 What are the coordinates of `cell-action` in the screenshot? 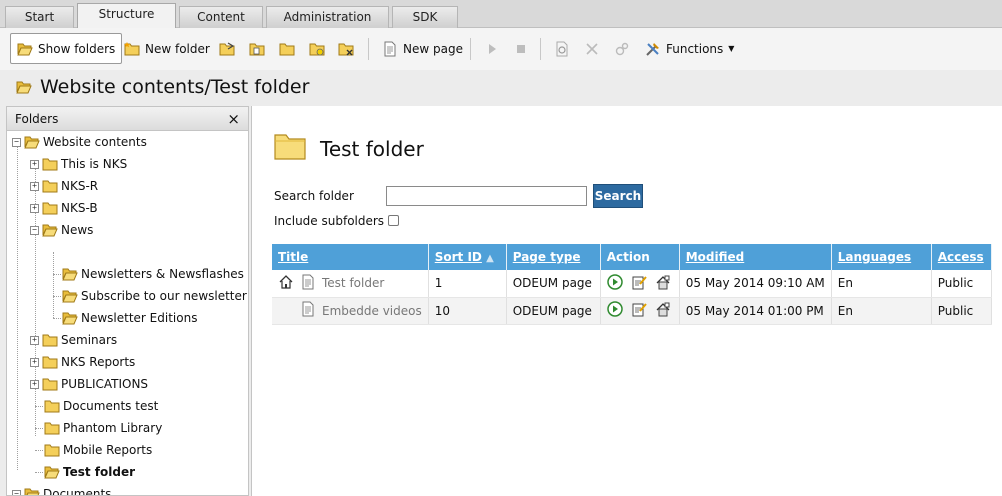 It's located at (640, 311).